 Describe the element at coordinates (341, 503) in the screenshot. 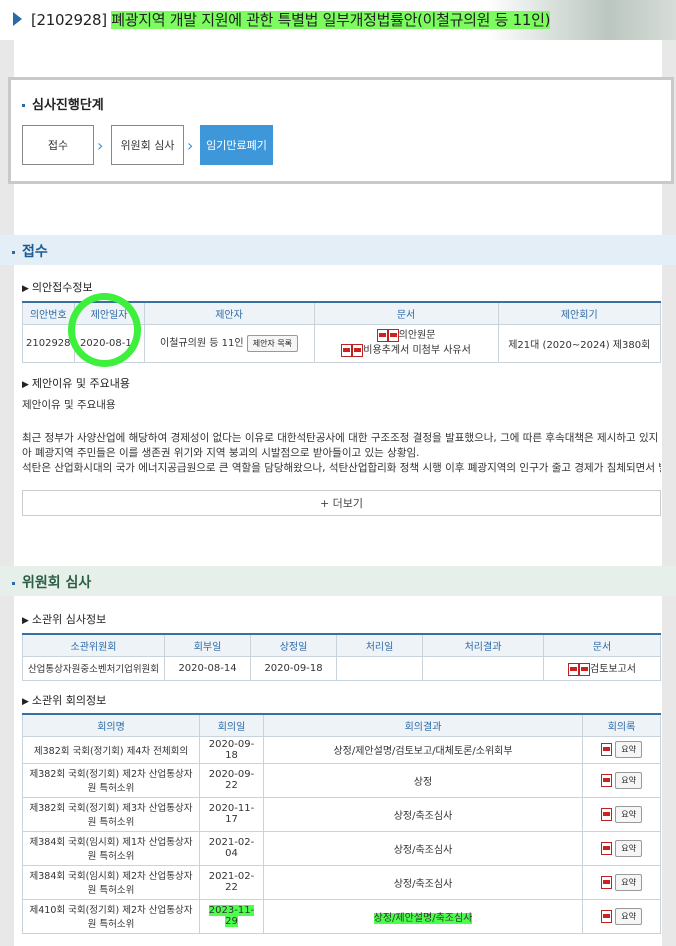

I see `more-button: + 더보기` at that location.